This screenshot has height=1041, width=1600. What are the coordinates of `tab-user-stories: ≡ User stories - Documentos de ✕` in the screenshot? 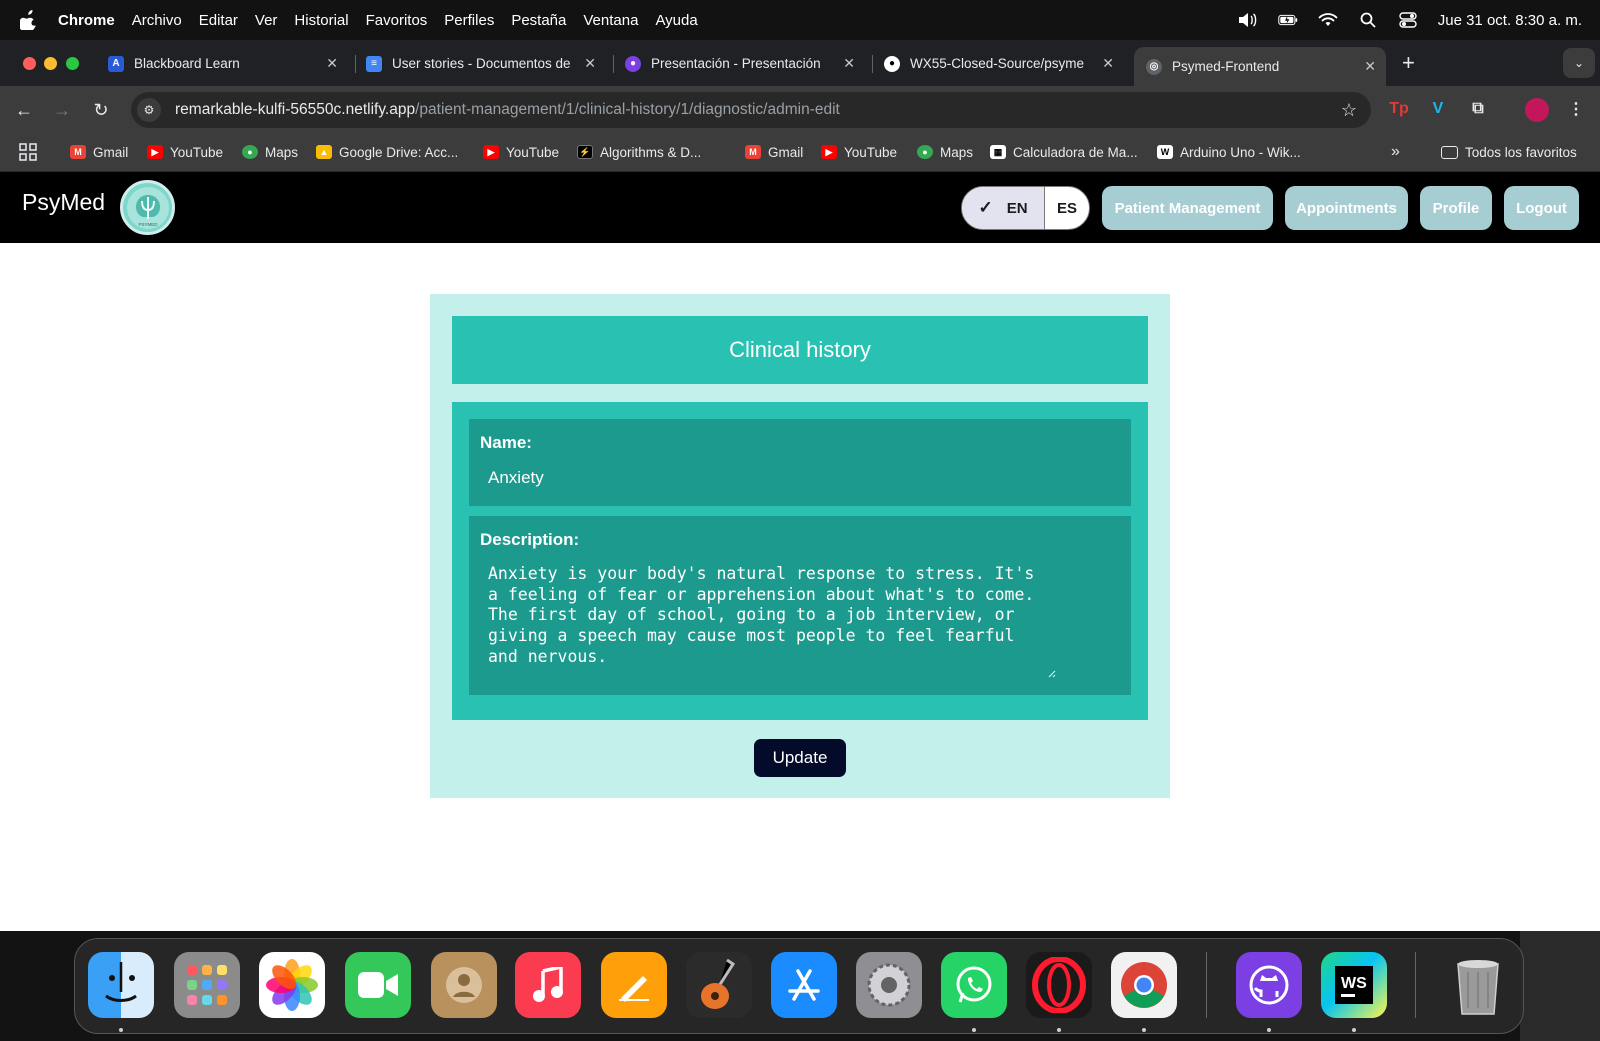 It's located at (486, 63).